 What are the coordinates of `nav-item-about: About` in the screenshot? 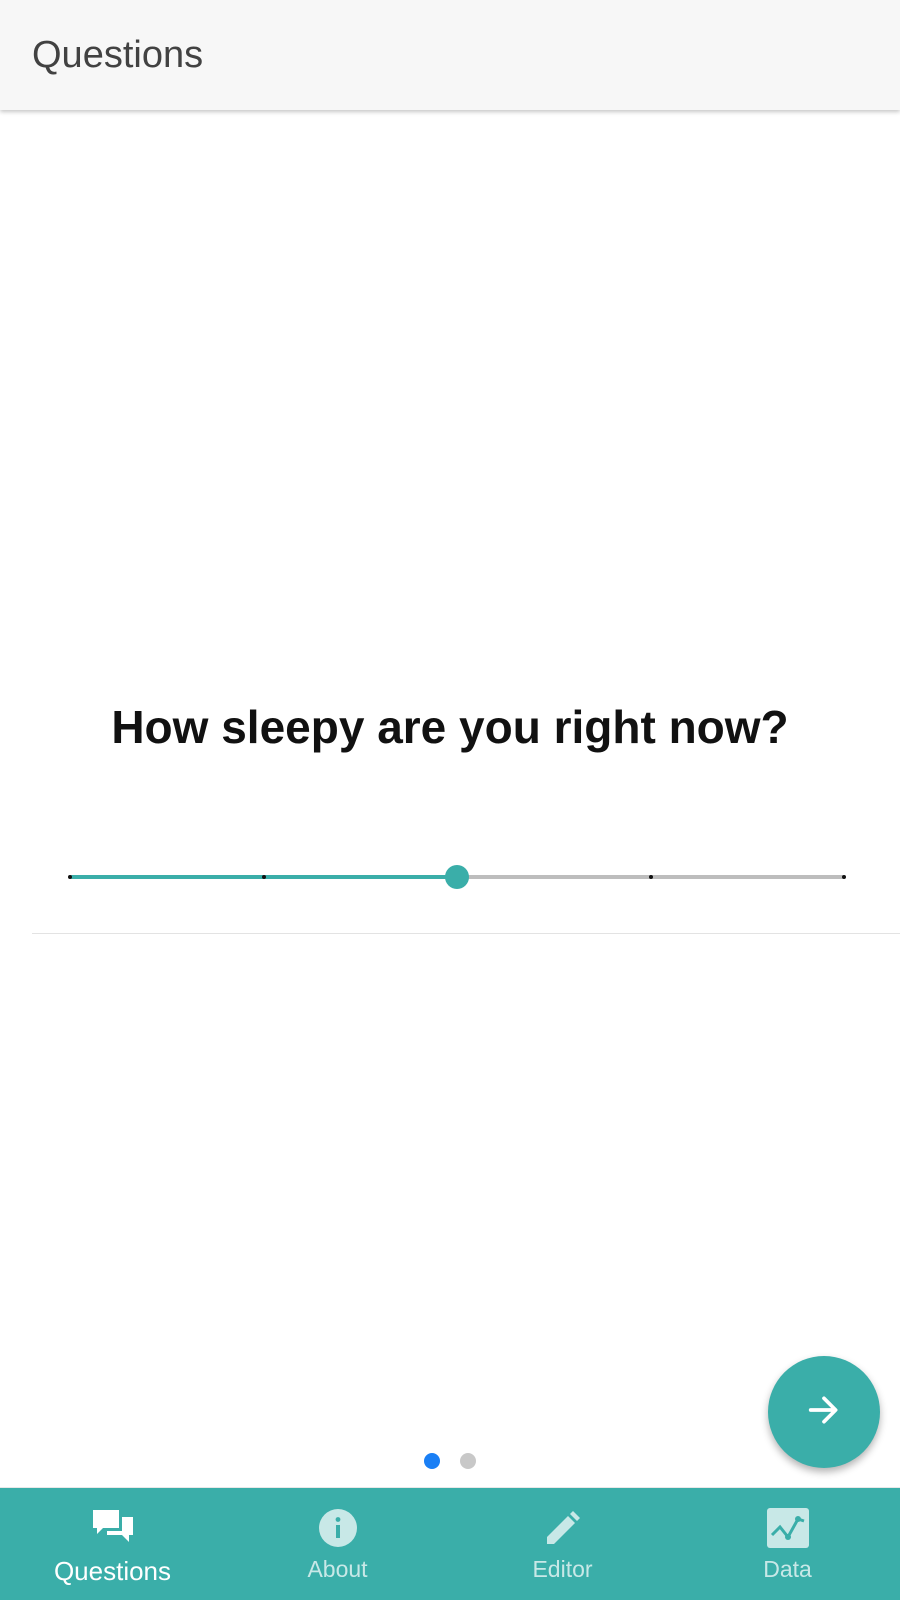 It's located at (337, 1544).